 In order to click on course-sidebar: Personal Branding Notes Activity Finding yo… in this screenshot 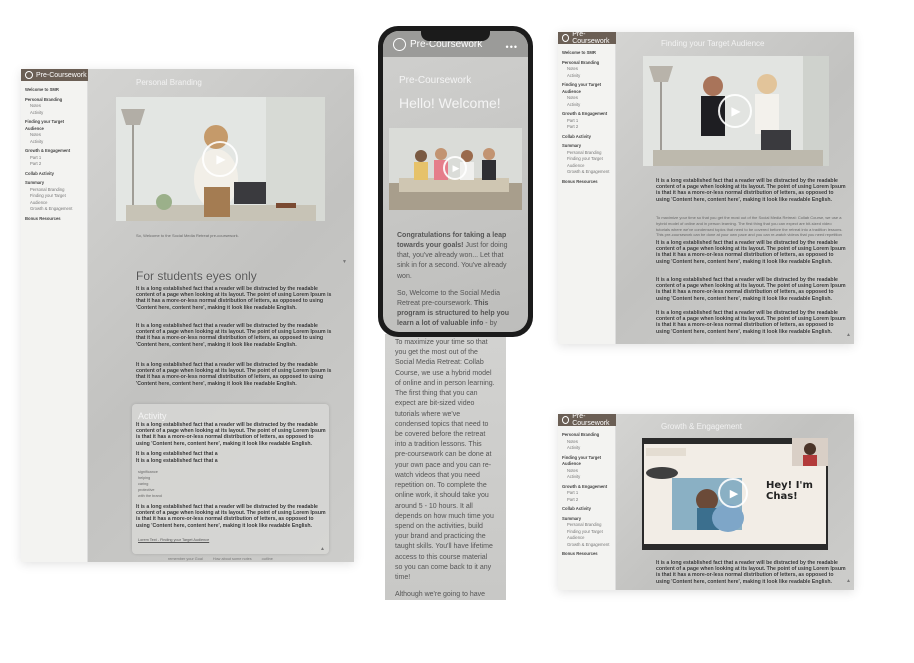, I will do `click(587, 508)`.